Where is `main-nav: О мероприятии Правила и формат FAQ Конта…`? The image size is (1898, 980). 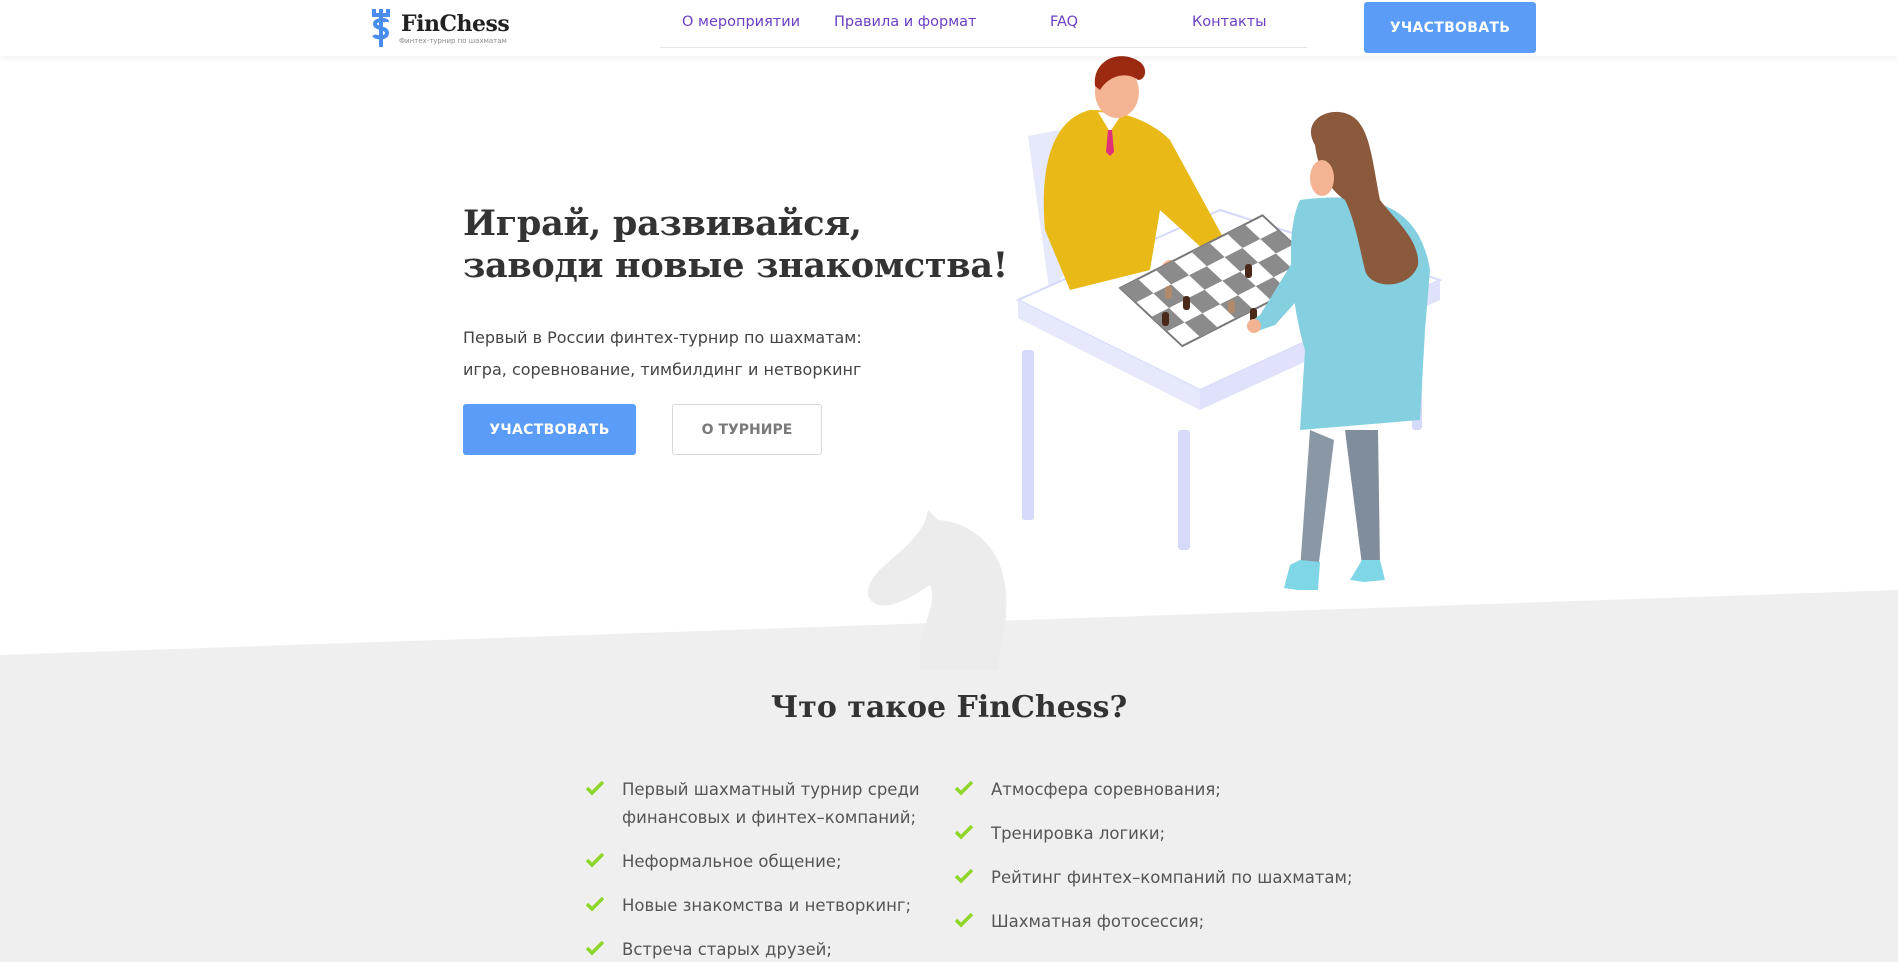
main-nav: О мероприятии Правила и формат FAQ Конта… is located at coordinates (983, 24).